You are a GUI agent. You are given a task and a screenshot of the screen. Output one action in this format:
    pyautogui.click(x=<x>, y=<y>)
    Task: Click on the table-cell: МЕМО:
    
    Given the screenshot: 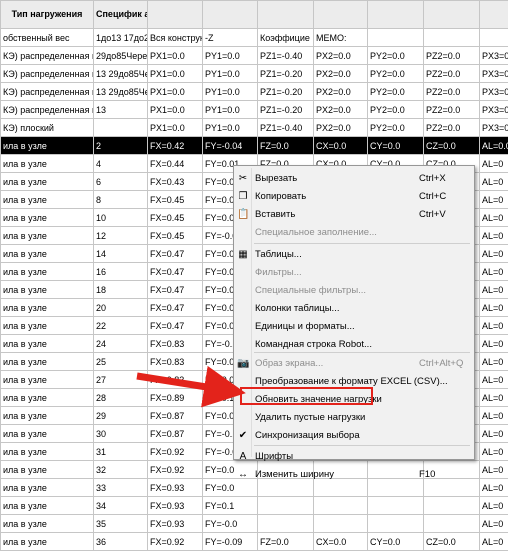 What is the action you would take?
    pyautogui.click(x=341, y=38)
    